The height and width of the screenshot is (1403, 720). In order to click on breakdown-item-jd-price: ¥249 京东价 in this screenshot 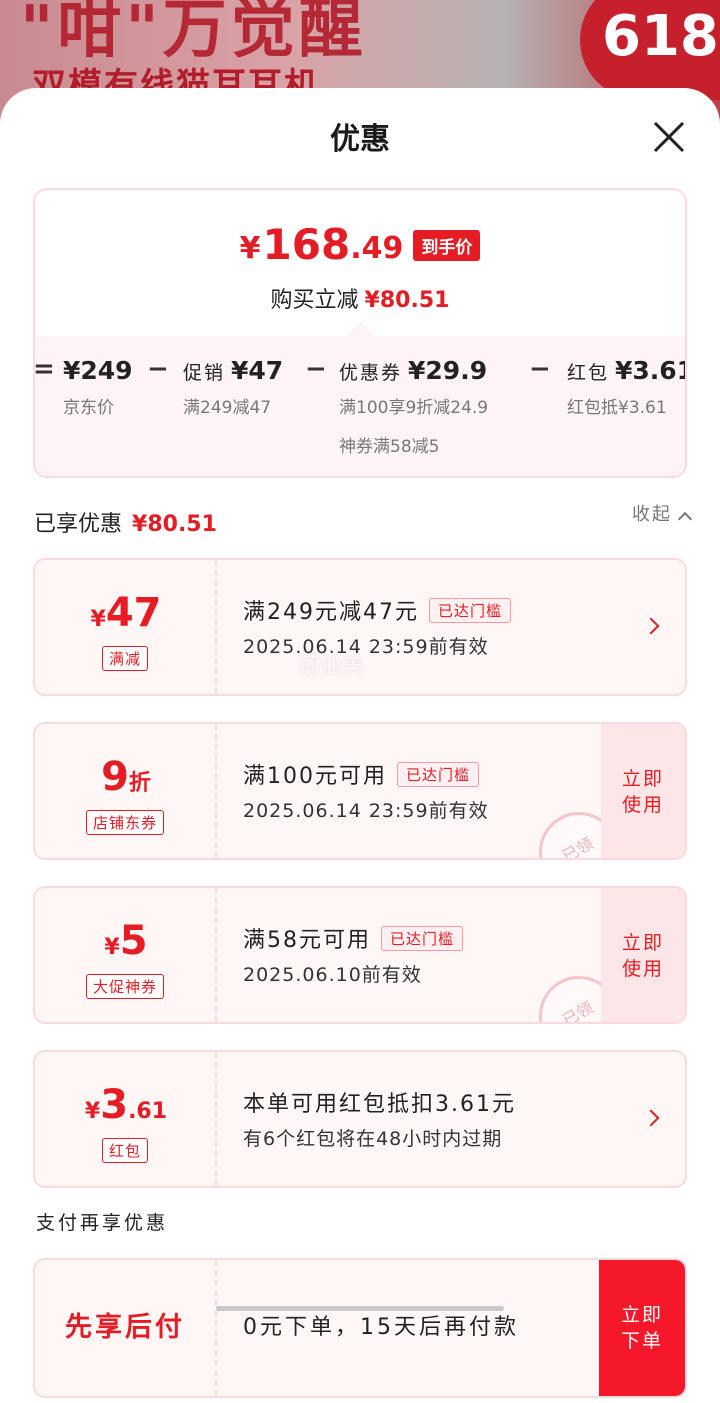, I will do `click(98, 387)`.